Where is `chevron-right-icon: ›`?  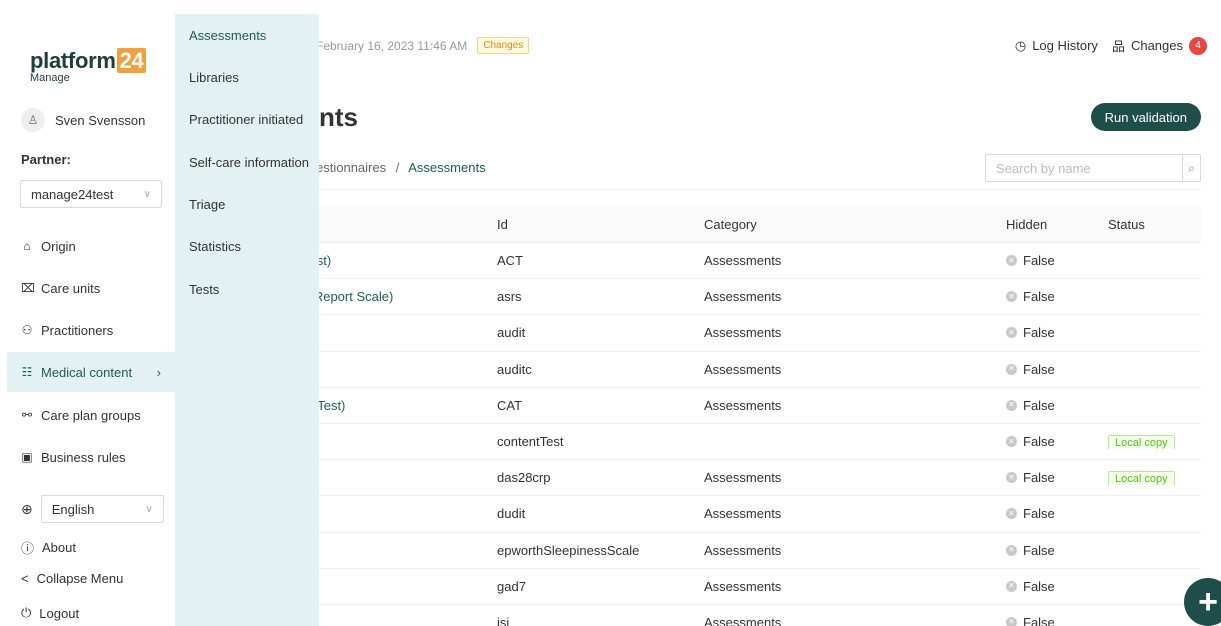
chevron-right-icon: › is located at coordinates (158, 372).